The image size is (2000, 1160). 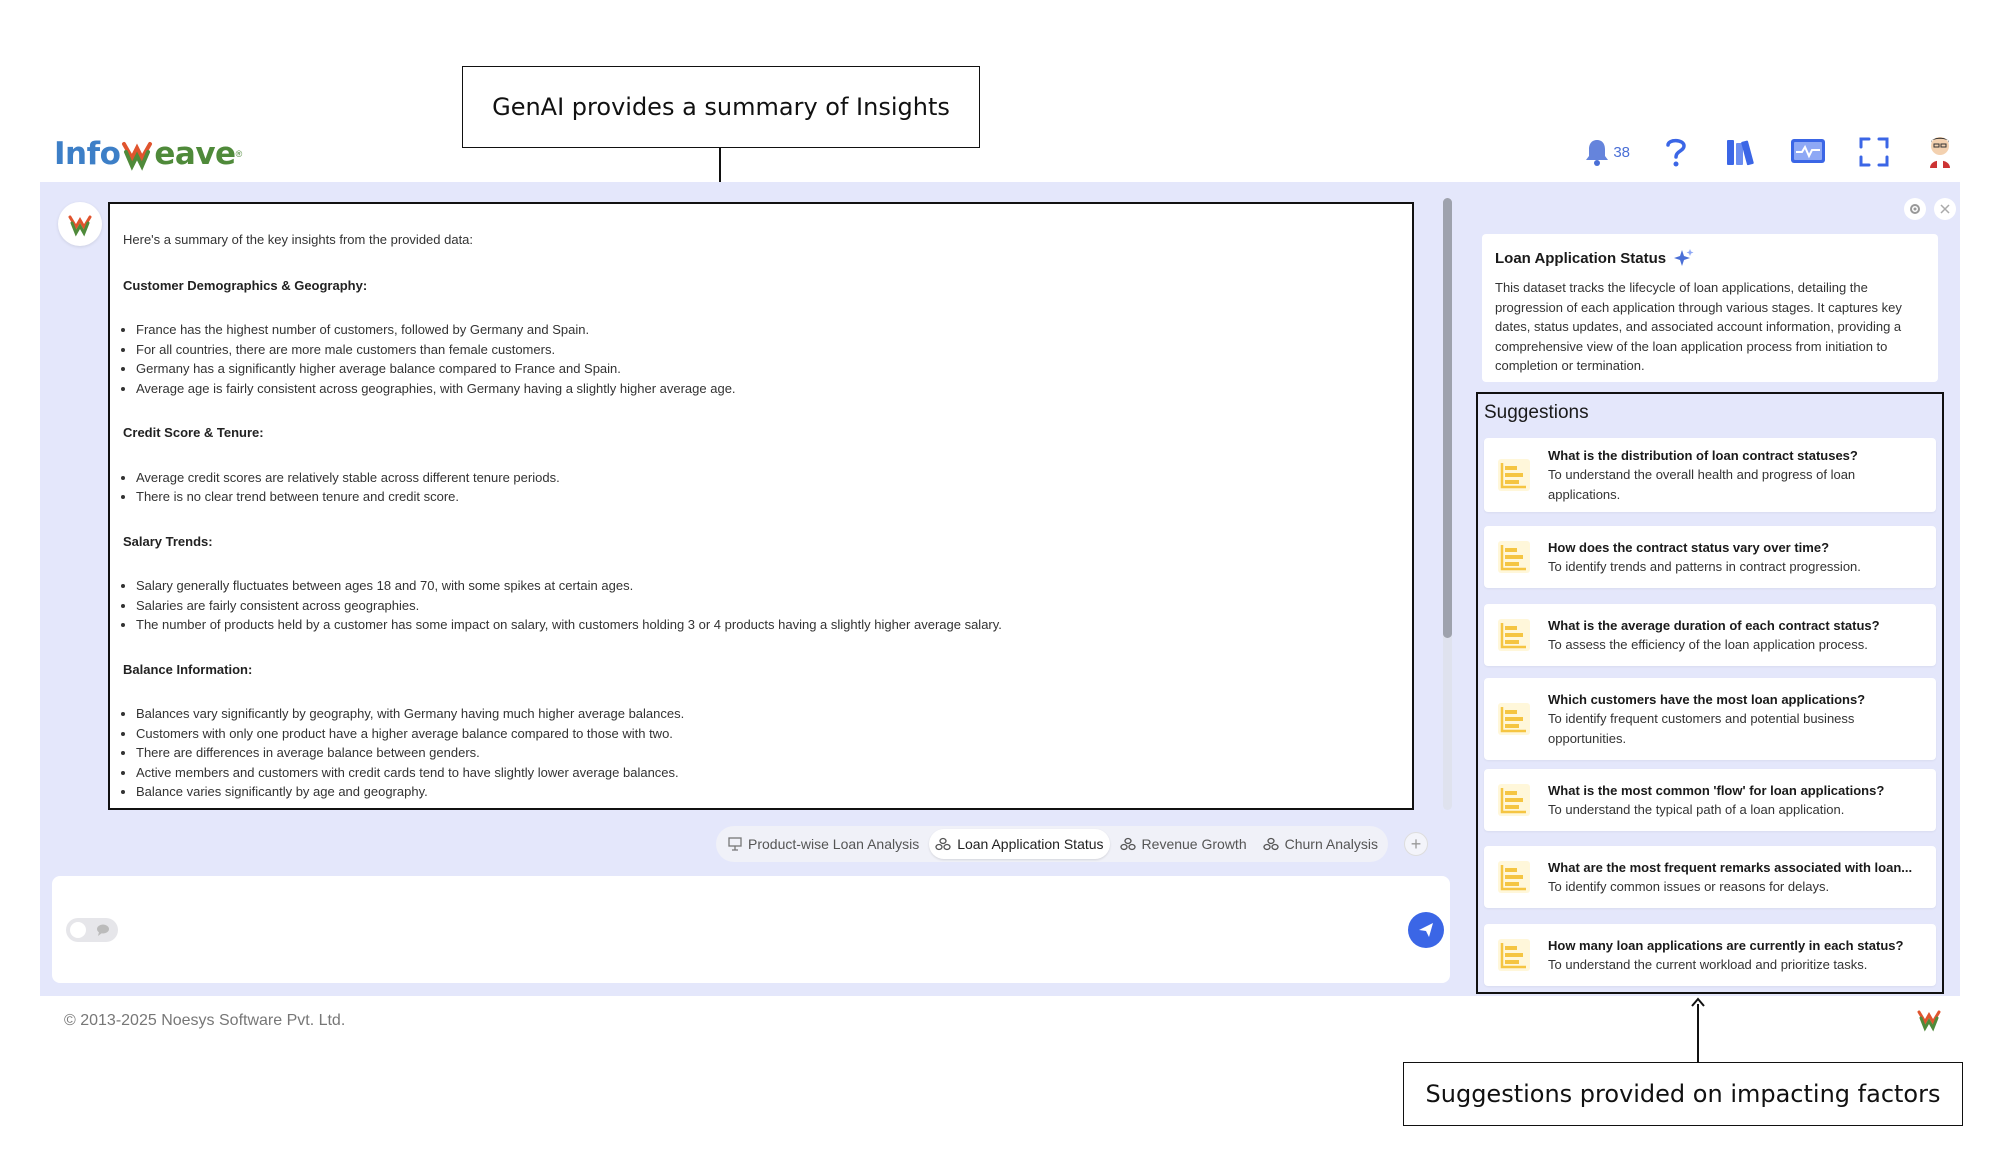 What do you see at coordinates (1698, 1033) in the screenshot?
I see `callout-arrow-bottom` at bounding box center [1698, 1033].